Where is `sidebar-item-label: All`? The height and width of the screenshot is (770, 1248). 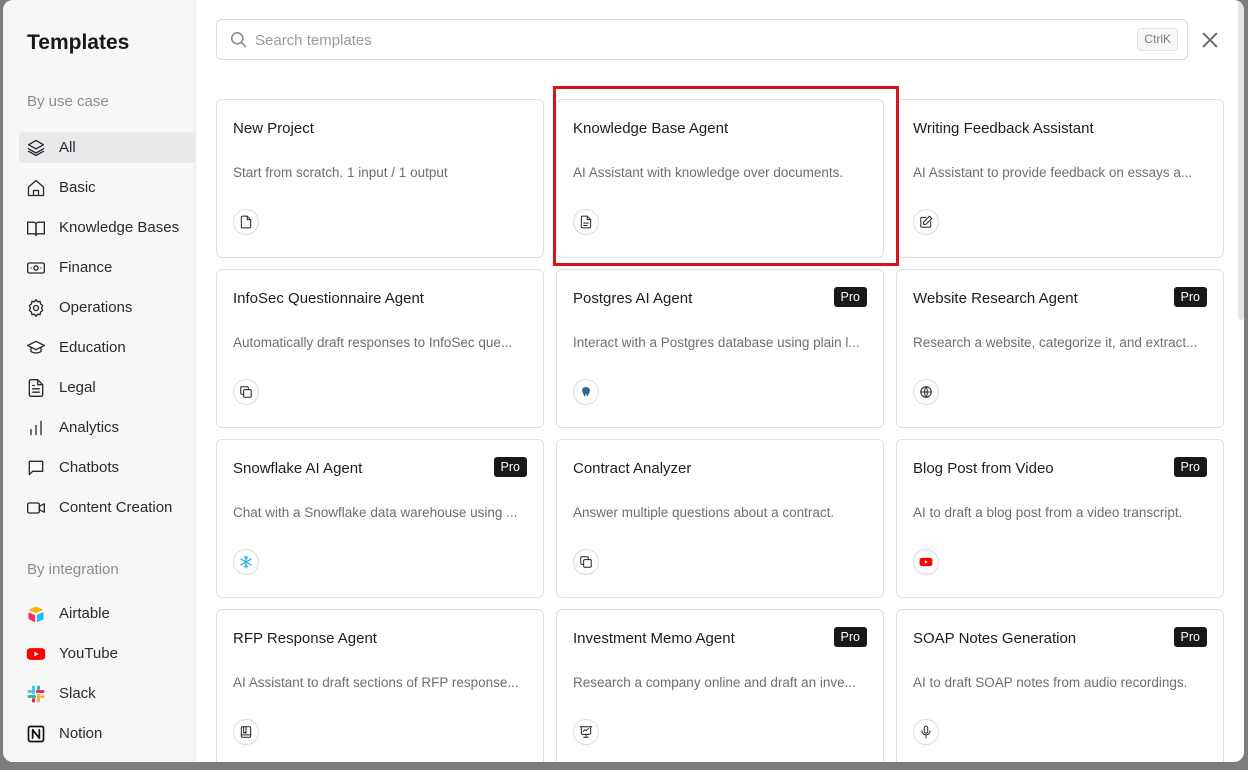
sidebar-item-label: All is located at coordinates (67, 147).